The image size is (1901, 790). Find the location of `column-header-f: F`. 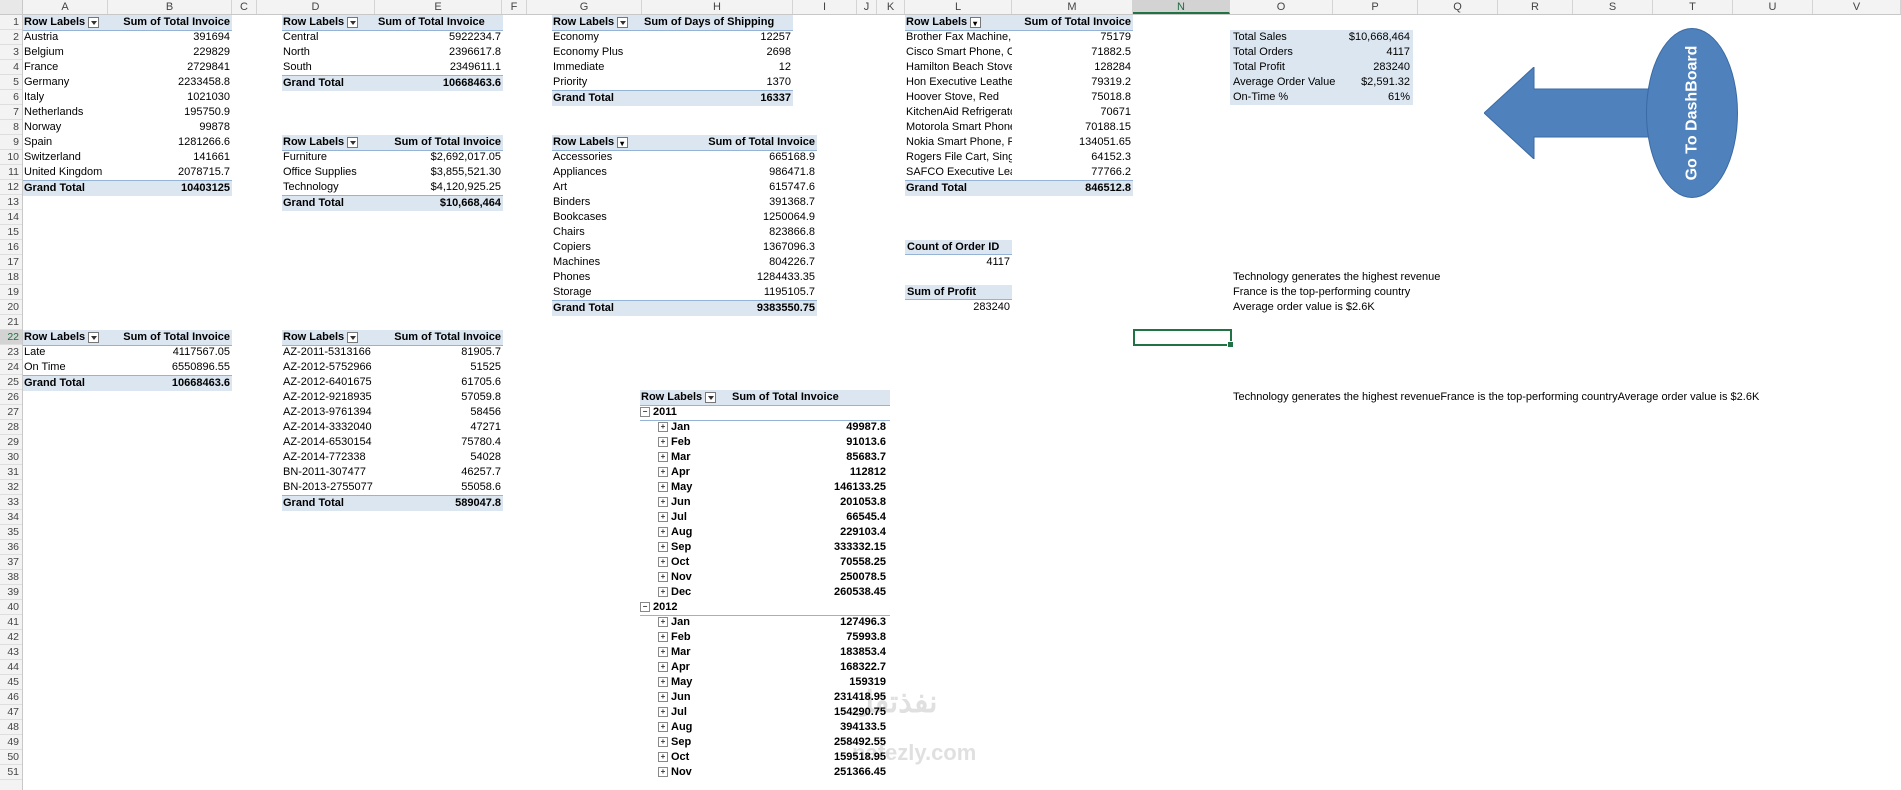

column-header-f: F is located at coordinates (514, 7).